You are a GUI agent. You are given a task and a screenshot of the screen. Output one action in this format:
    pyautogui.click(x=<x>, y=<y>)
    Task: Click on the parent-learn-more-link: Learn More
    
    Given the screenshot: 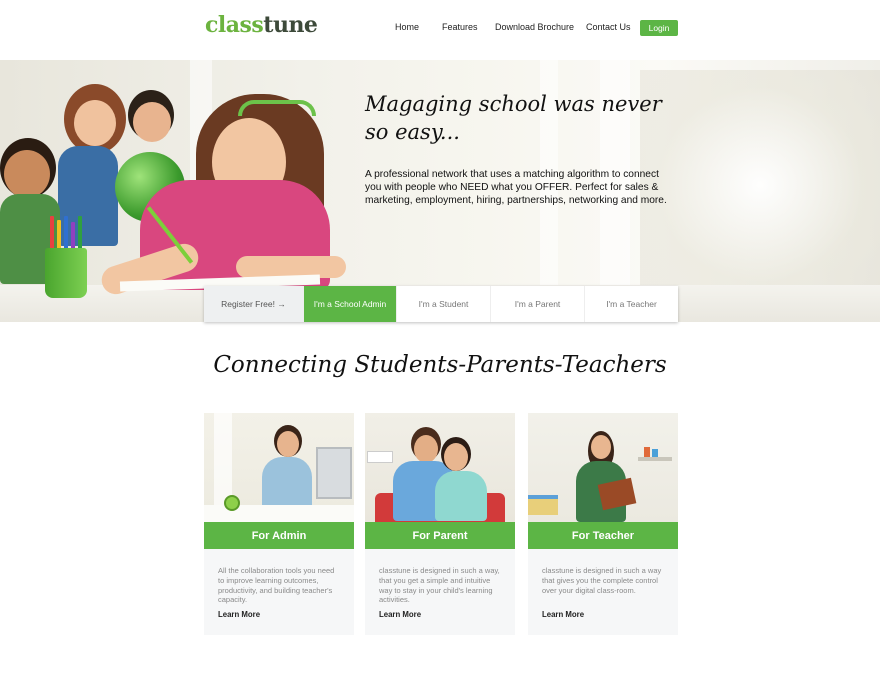 What is the action you would take?
    pyautogui.click(x=400, y=614)
    